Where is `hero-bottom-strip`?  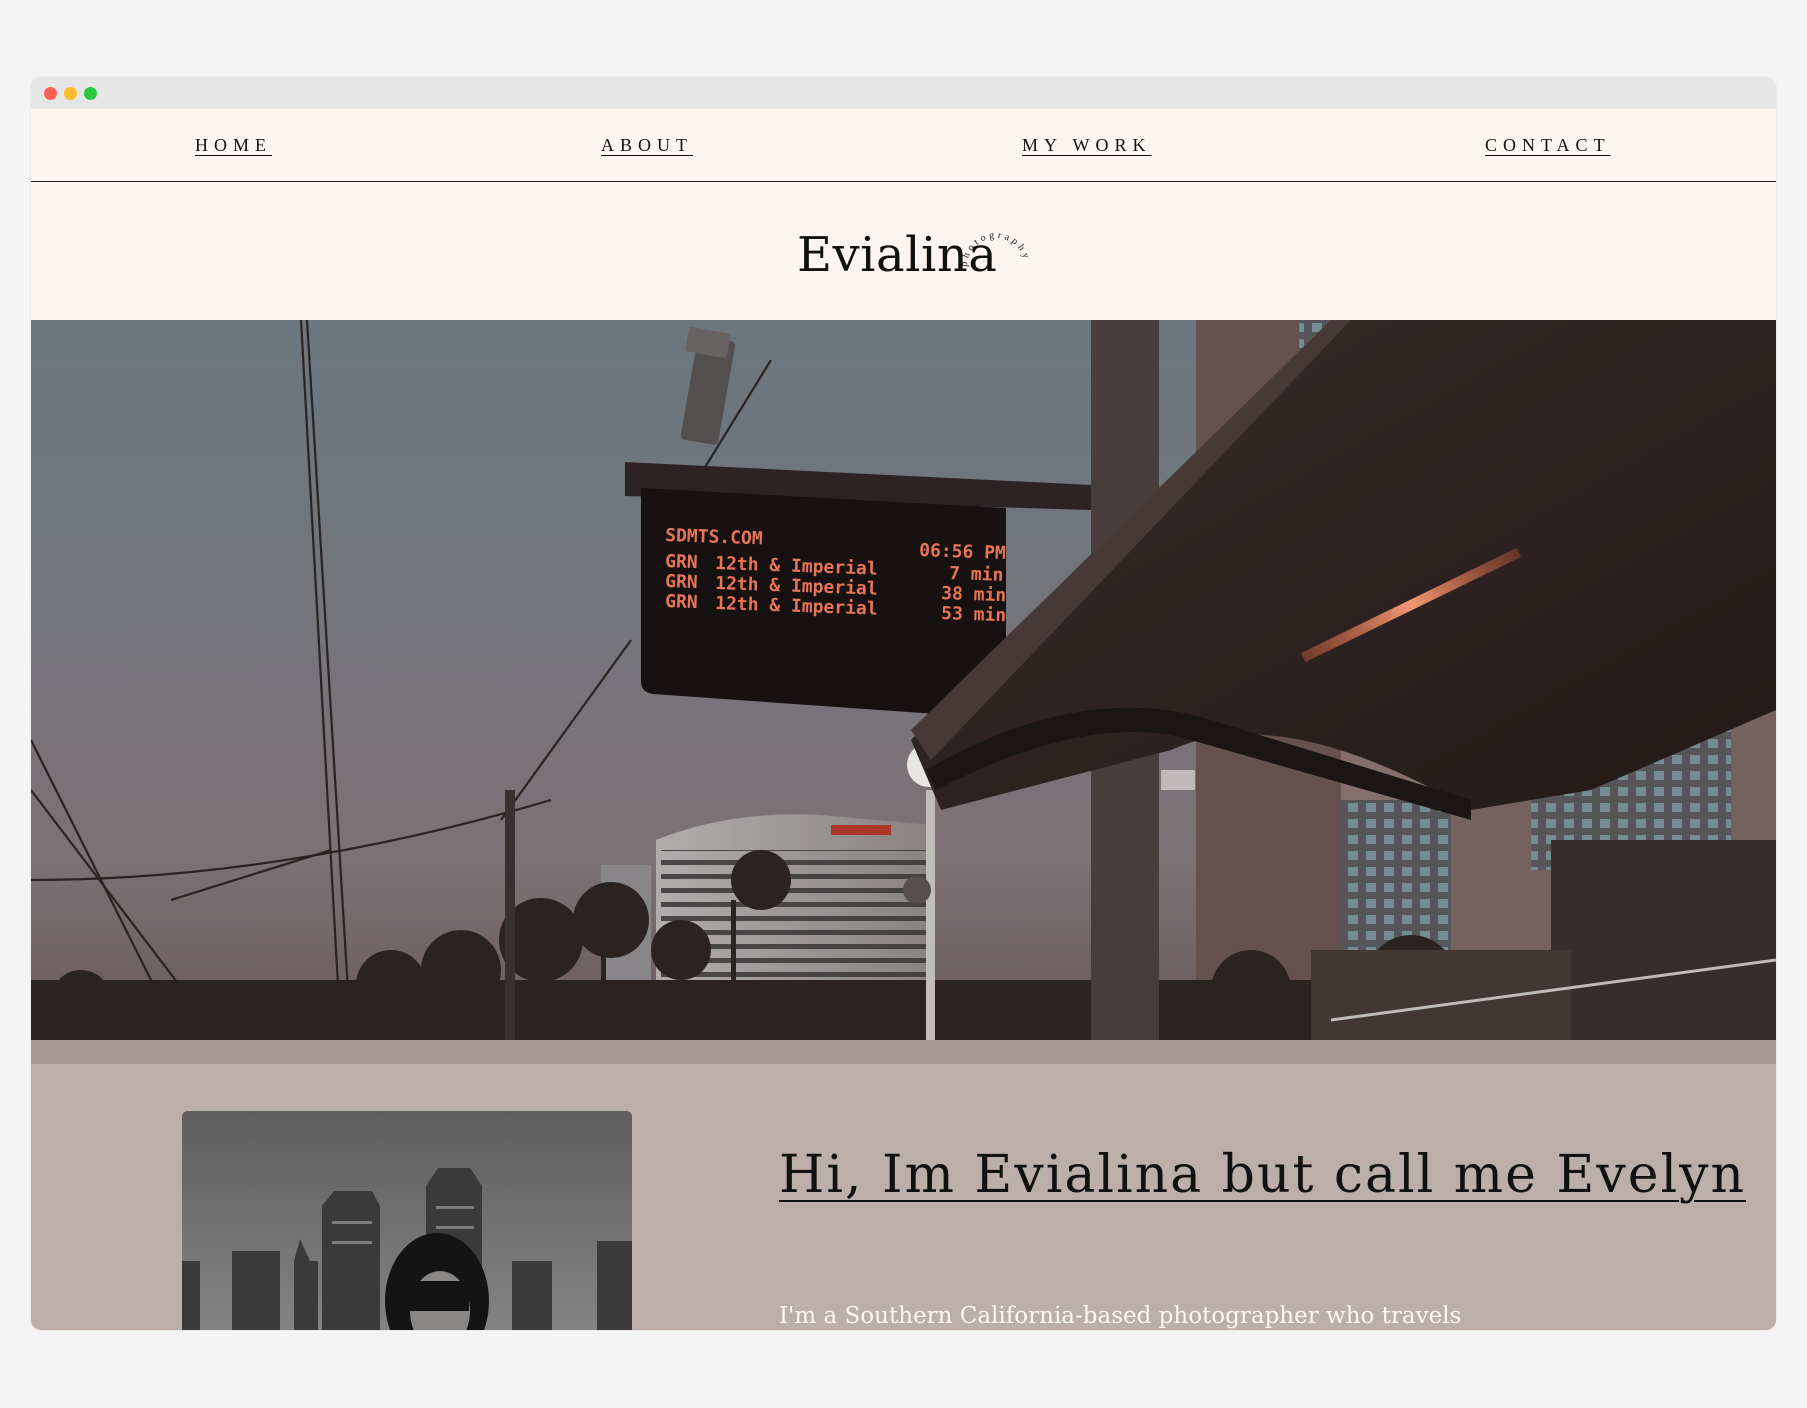 hero-bottom-strip is located at coordinates (903, 1052).